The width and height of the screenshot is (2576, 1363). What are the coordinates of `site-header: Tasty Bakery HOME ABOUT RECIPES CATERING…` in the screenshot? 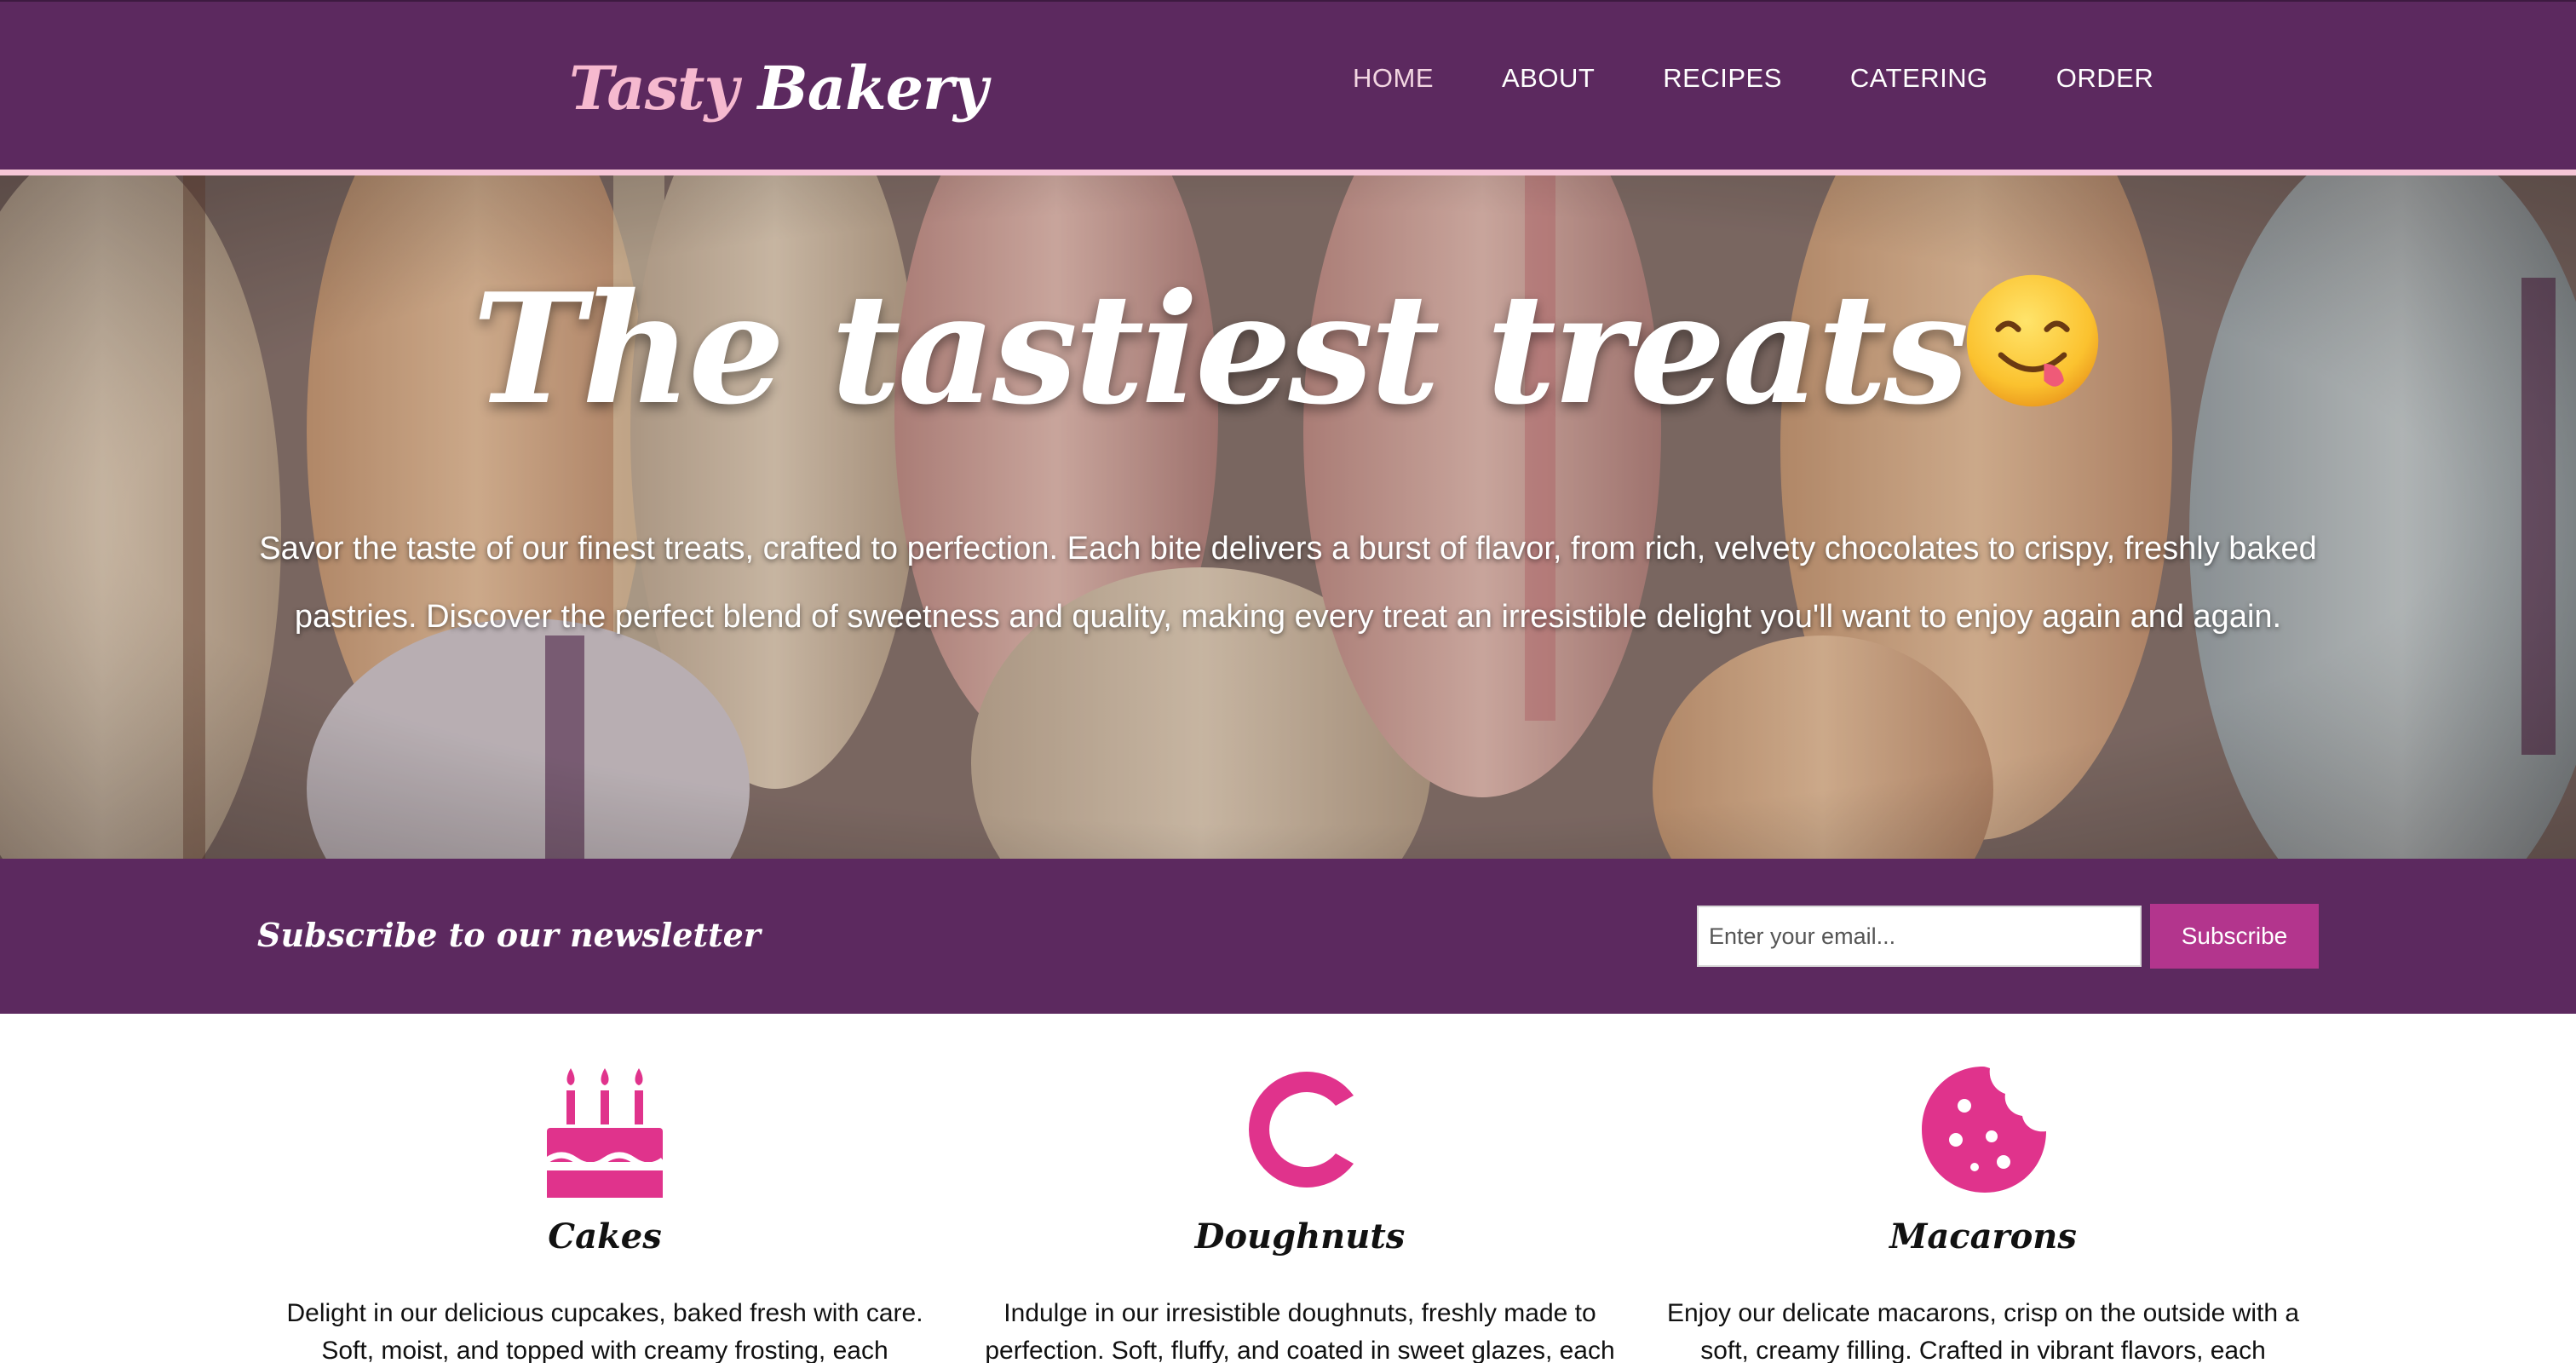 It's located at (1288, 85).